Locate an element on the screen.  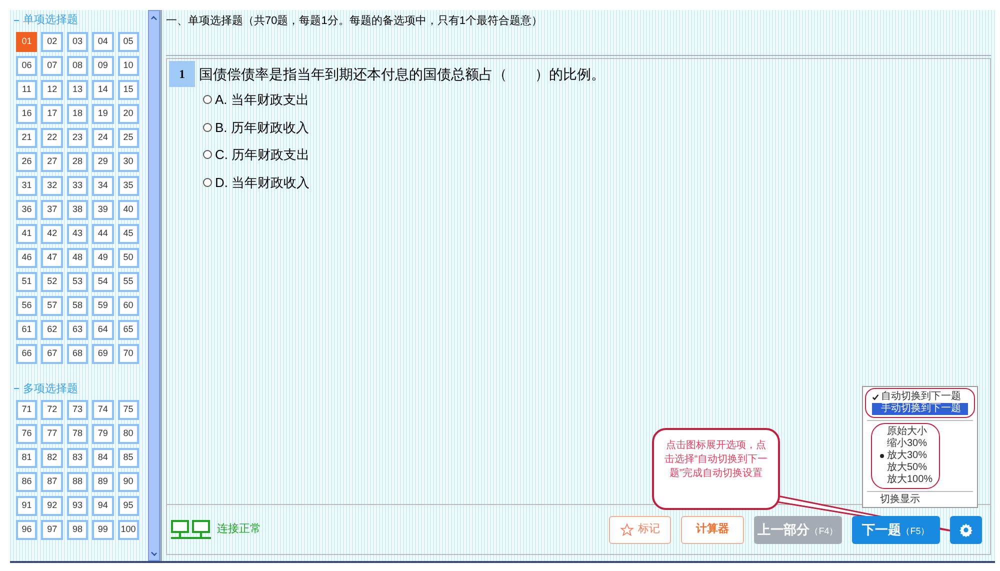
question-number-button: 65 is located at coordinates (128, 330).